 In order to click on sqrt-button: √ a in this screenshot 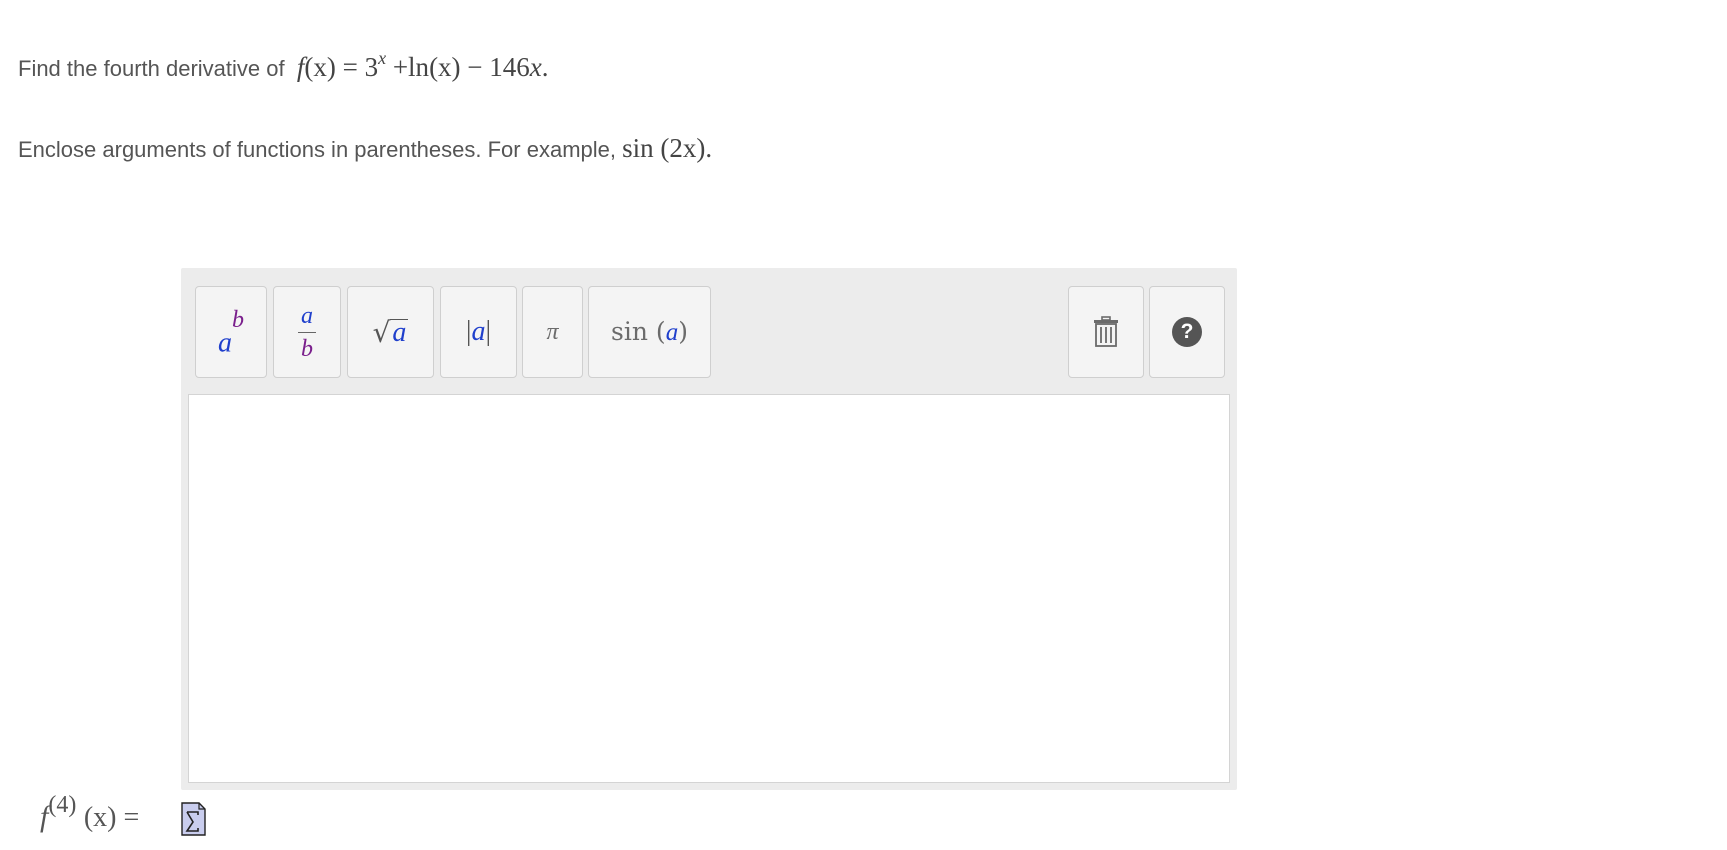, I will do `click(390, 332)`.